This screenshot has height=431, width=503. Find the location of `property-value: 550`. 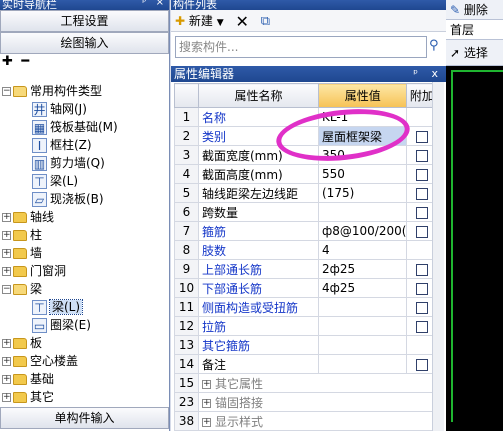

property-value: 550 is located at coordinates (362, 174).